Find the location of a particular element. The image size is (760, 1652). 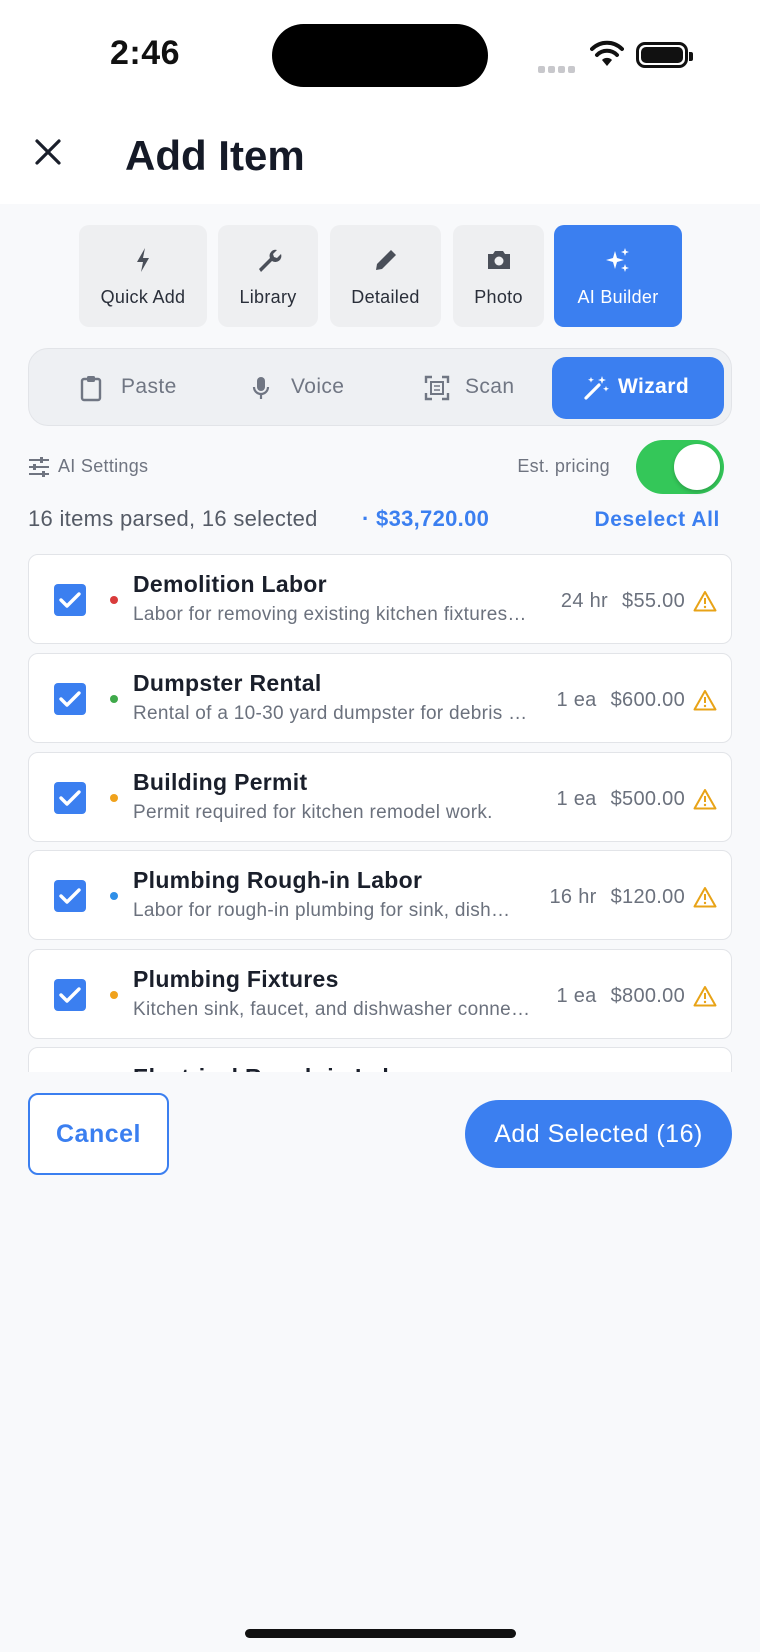

selected-total: · $33,720.00 is located at coordinates (426, 518).